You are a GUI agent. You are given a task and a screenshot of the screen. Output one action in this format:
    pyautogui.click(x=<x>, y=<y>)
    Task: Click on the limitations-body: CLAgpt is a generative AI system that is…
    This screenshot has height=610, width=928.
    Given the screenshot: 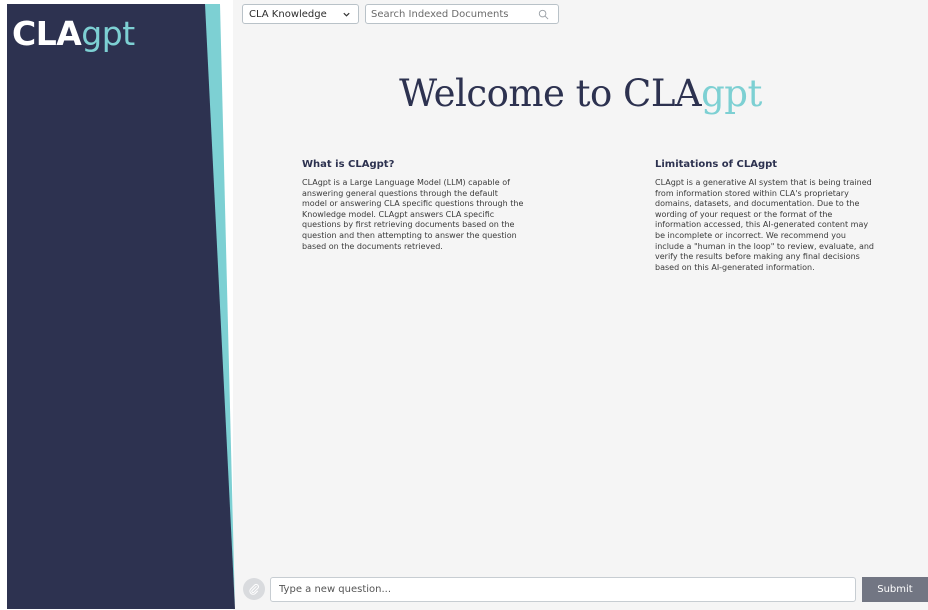 What is the action you would take?
    pyautogui.click(x=764, y=225)
    